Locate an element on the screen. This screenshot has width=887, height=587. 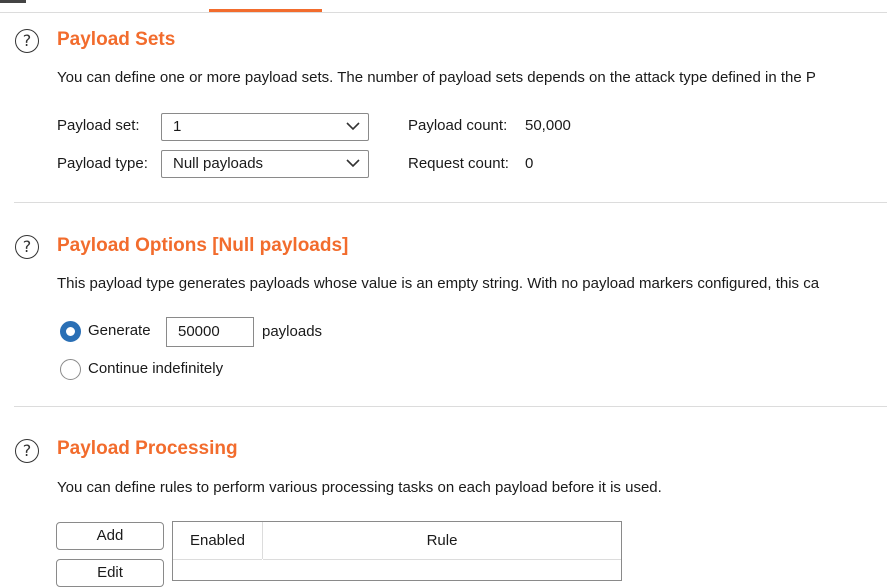
payload-count-value: 50,000 is located at coordinates (548, 125).